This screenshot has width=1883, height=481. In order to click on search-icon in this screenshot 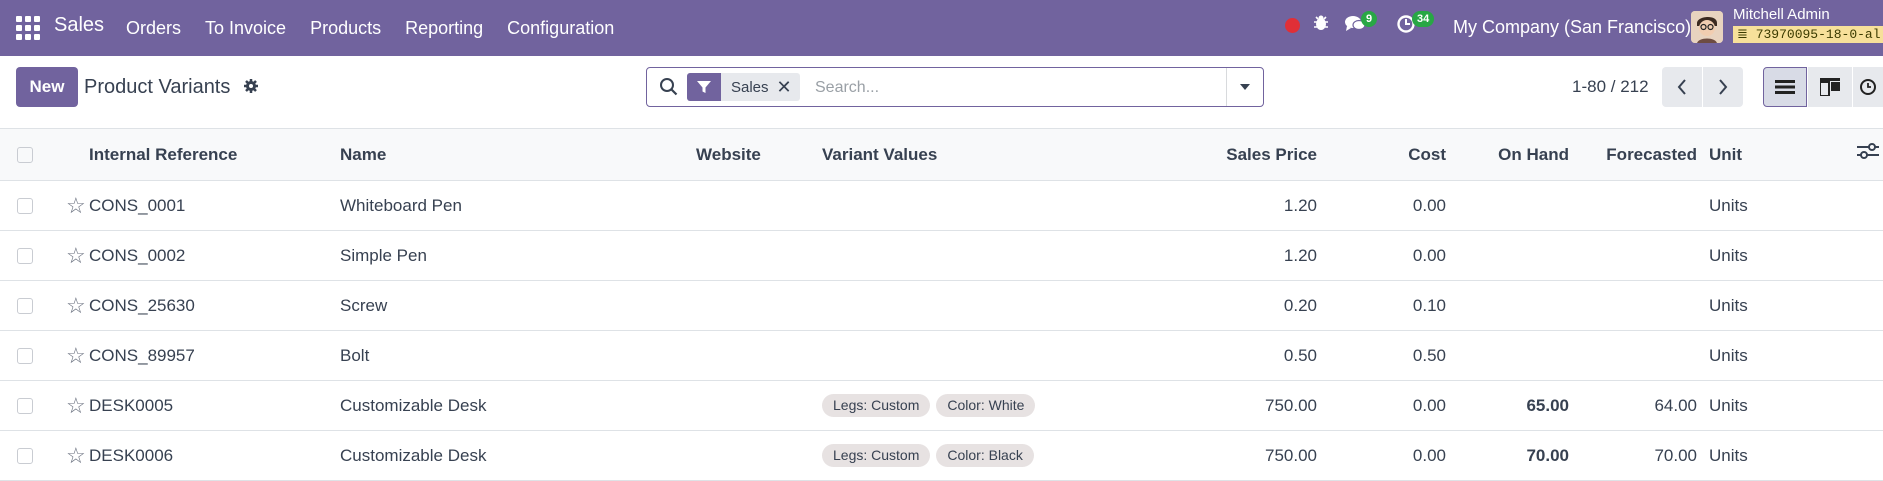, I will do `click(668, 89)`.